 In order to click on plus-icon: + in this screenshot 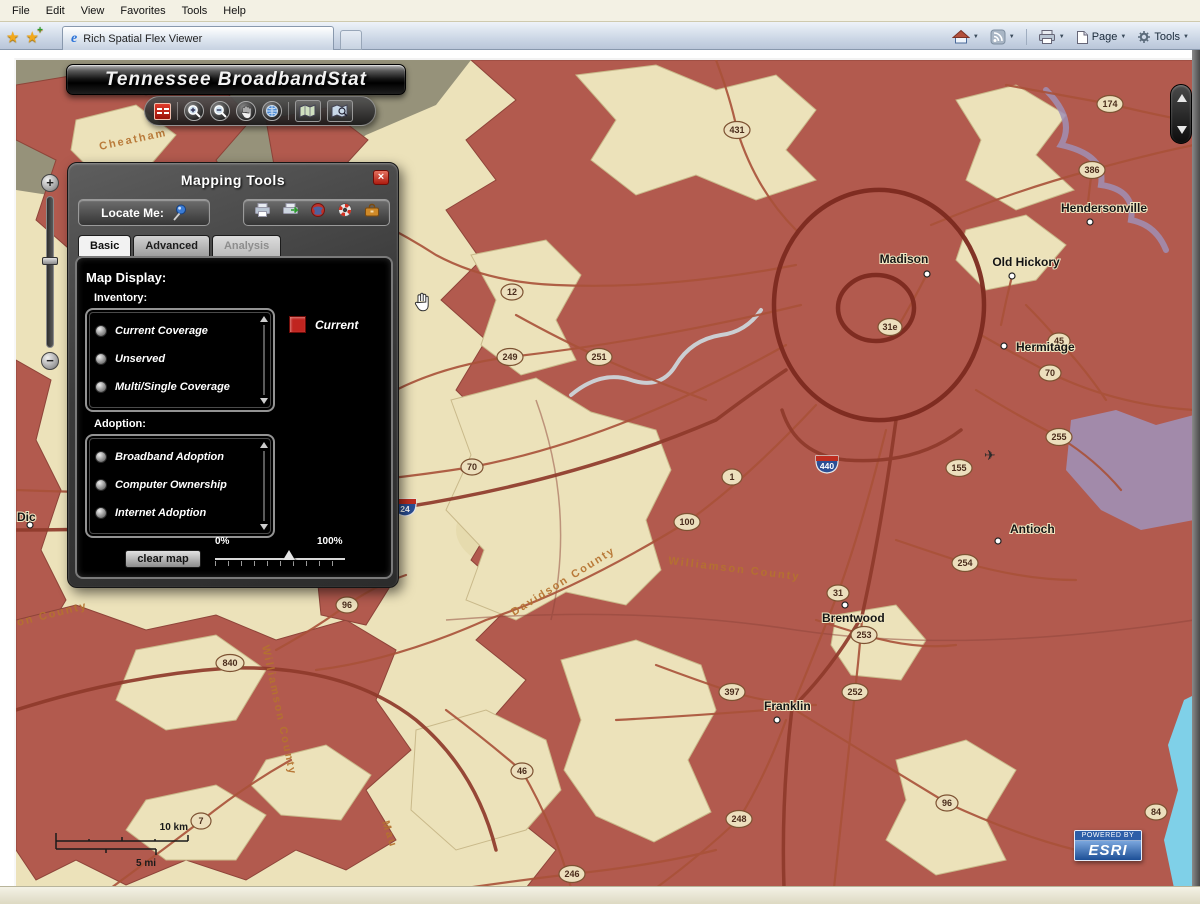, I will do `click(40, 30)`.